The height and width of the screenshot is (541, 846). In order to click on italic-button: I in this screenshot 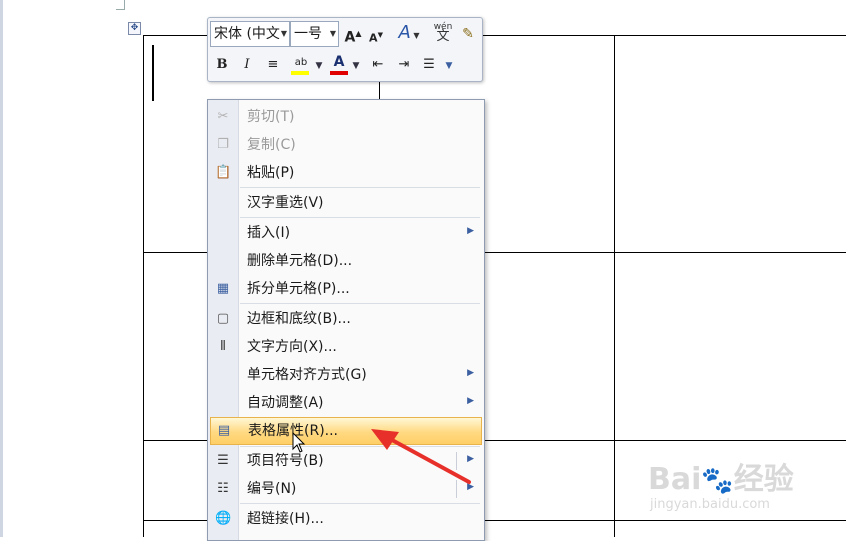, I will do `click(247, 65)`.